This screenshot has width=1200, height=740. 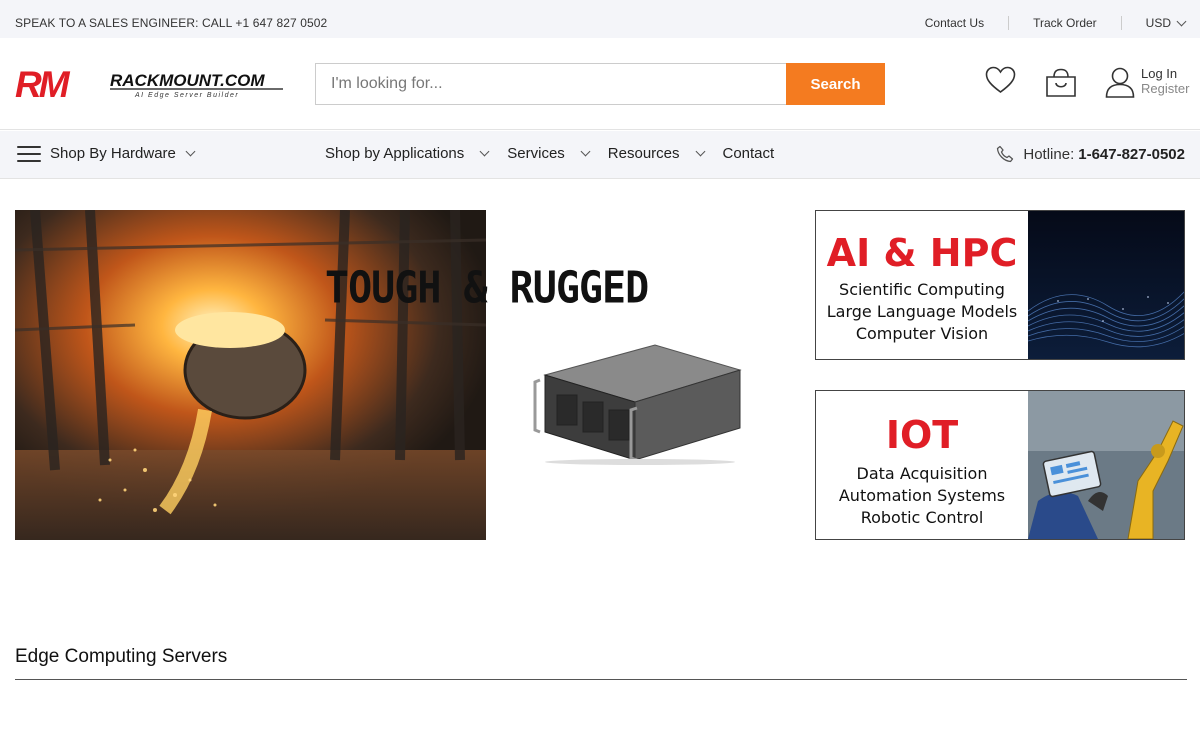 I want to click on card-line: Robotic Control, so click(x=922, y=517).